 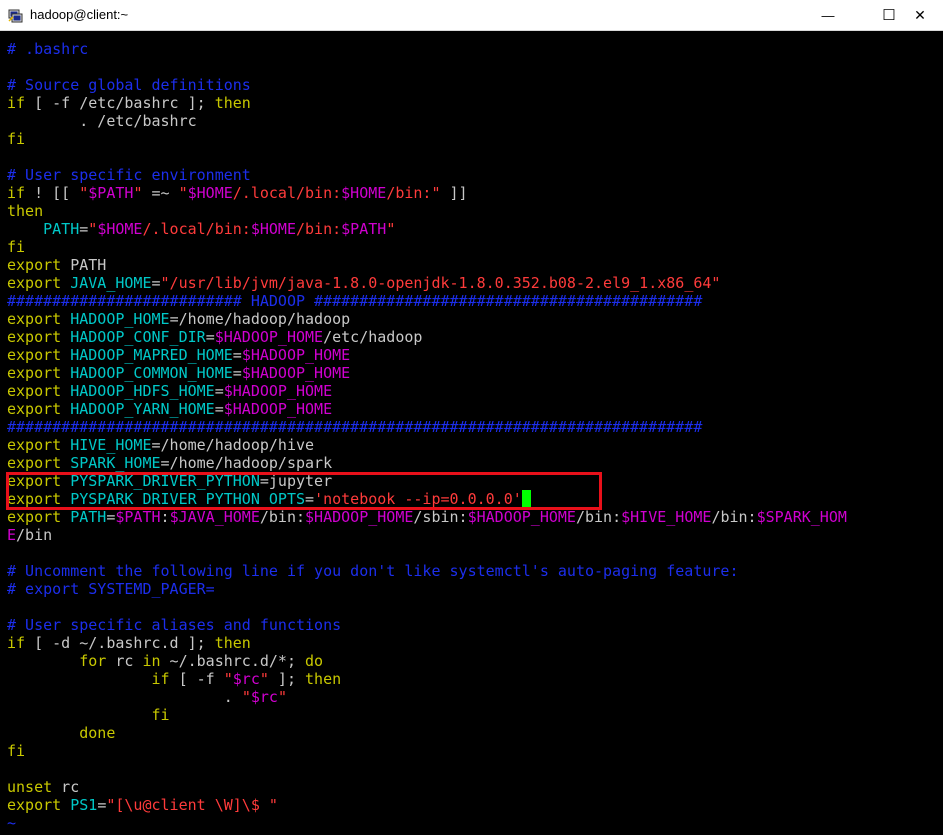 I want to click on variable-name: JAVA_HOME, so click(x=111, y=283).